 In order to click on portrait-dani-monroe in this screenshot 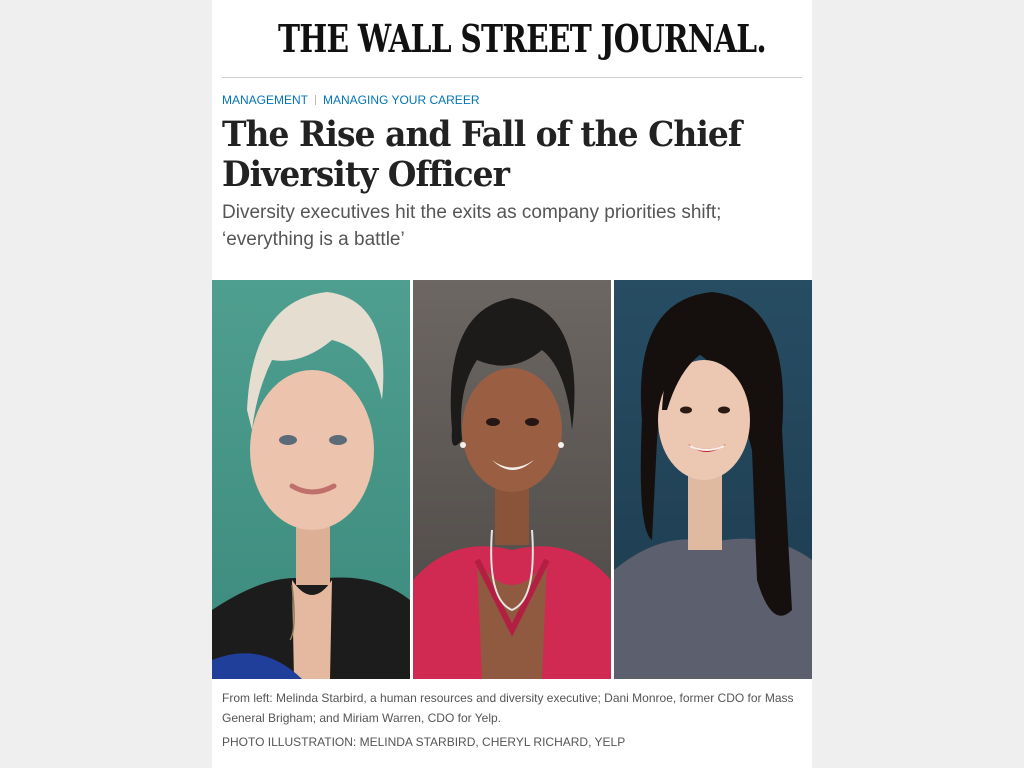, I will do `click(512, 479)`.